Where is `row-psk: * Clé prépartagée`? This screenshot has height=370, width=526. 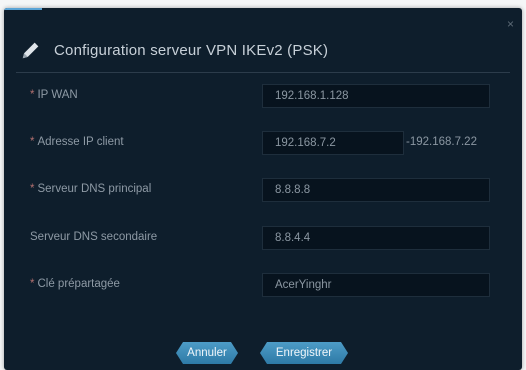 row-psk: * Clé prépartagée is located at coordinates (263, 286).